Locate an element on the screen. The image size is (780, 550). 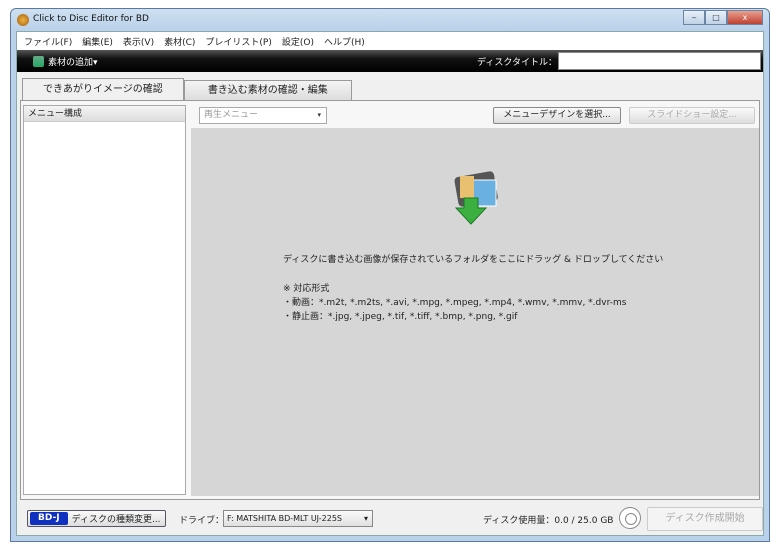
drive-label: ドライブ： is located at coordinates (202, 521).